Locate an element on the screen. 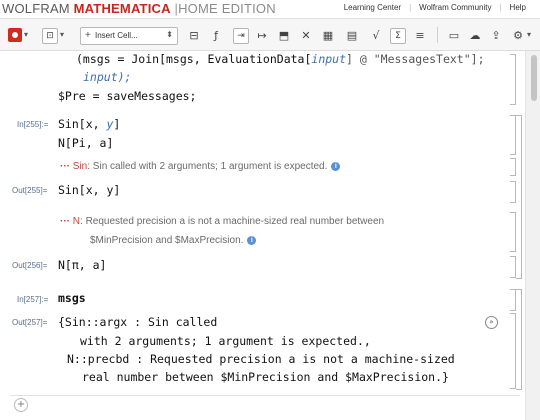 This screenshot has height=420, width=540. output-line: {Sin::argx : Sin called is located at coordinates (137, 322).